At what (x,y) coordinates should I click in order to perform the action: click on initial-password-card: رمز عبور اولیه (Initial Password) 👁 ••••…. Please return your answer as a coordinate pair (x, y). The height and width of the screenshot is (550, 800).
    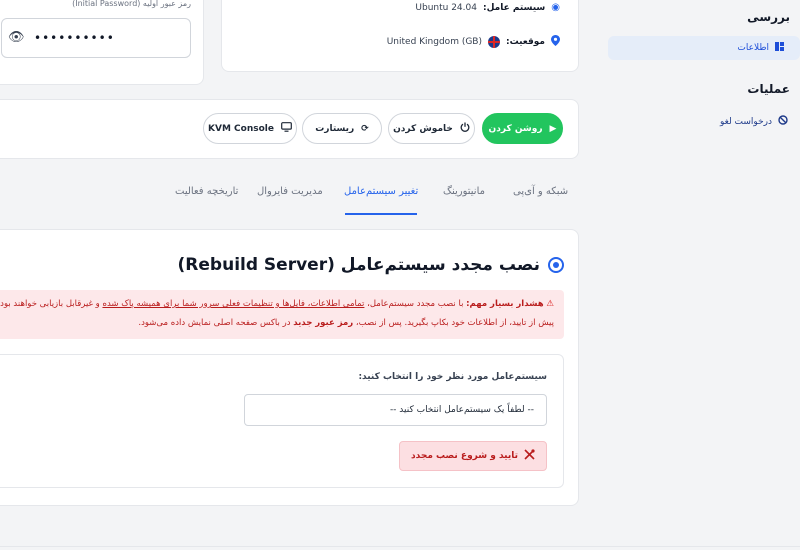
    Looking at the image, I should click on (102, 42).